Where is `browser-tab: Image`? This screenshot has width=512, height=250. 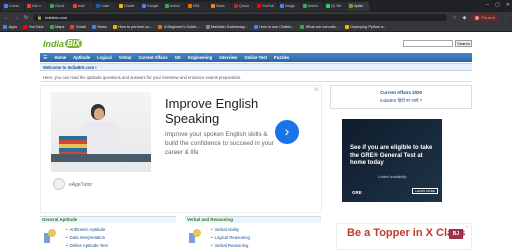
browser-tab: Image is located at coordinates (289, 6).